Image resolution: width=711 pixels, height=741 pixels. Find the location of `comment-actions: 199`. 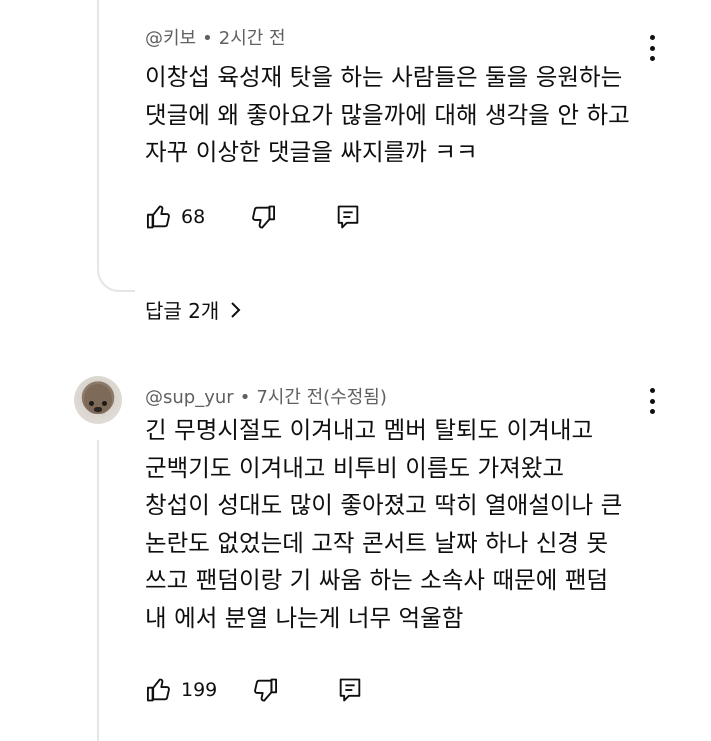

comment-actions: 199 is located at coordinates (254, 690).